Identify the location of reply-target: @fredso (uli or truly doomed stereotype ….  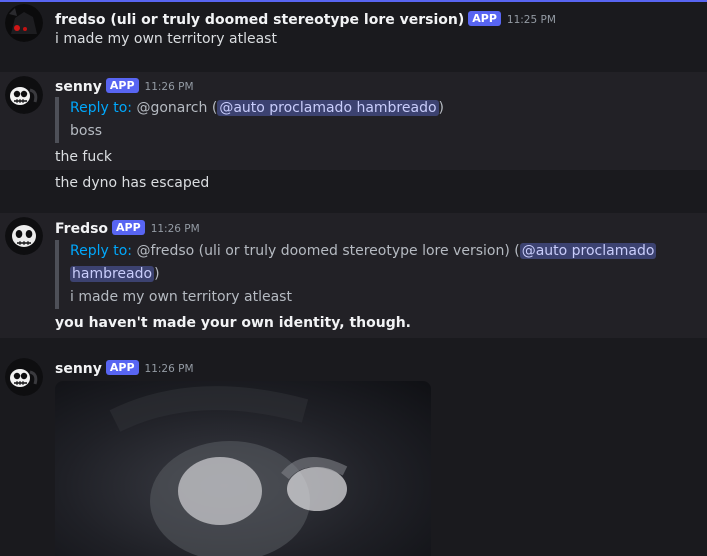
(323, 251).